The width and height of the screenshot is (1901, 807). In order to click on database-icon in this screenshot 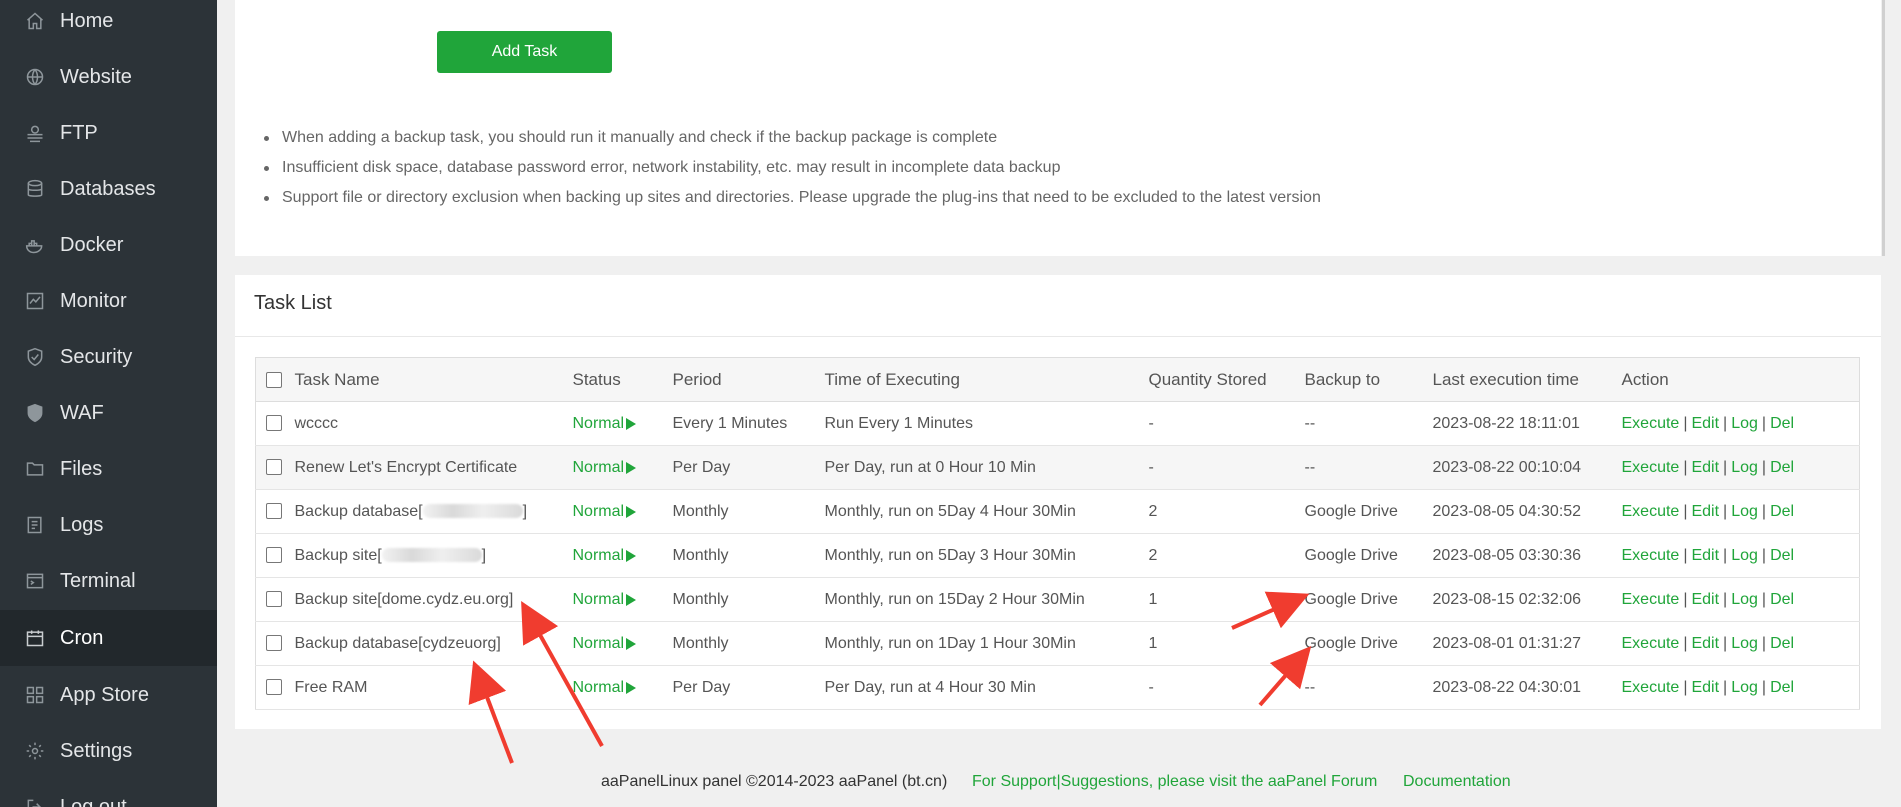, I will do `click(35, 189)`.